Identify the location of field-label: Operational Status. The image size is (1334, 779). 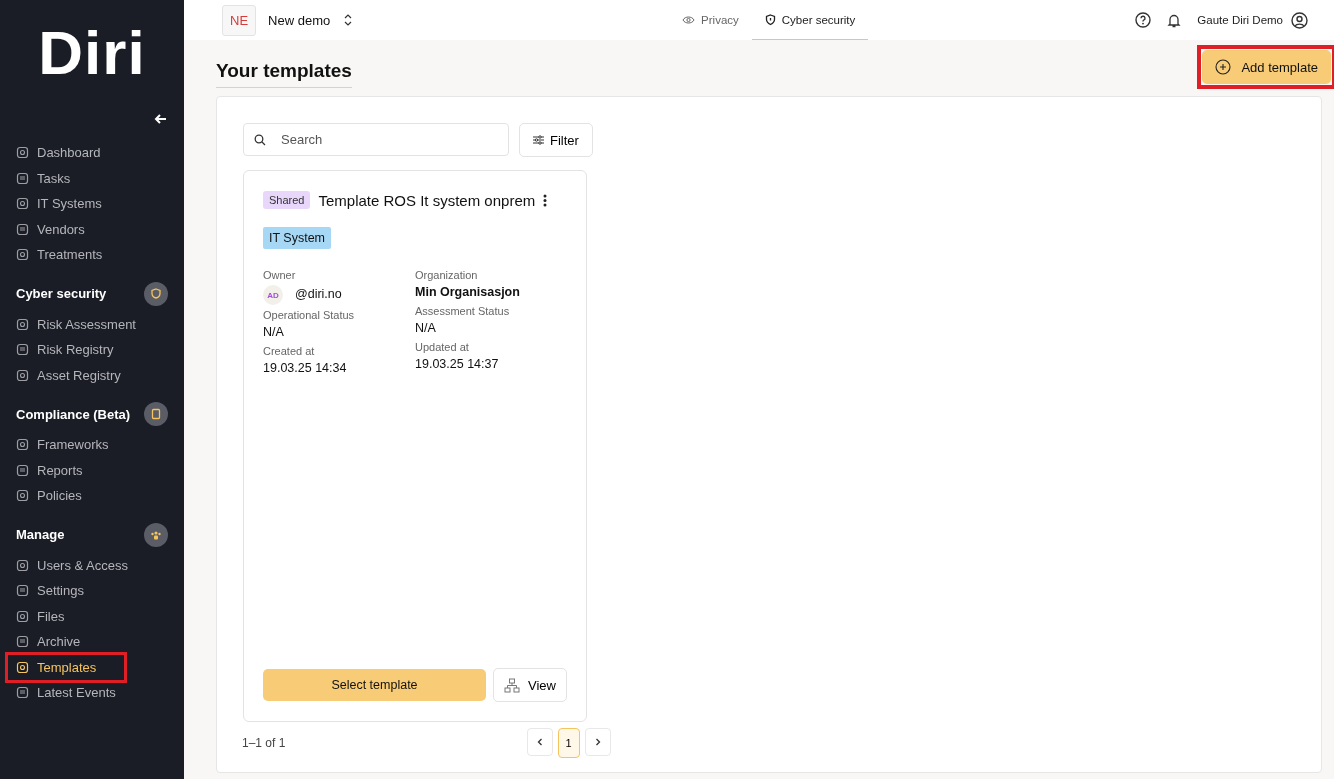
(309, 315).